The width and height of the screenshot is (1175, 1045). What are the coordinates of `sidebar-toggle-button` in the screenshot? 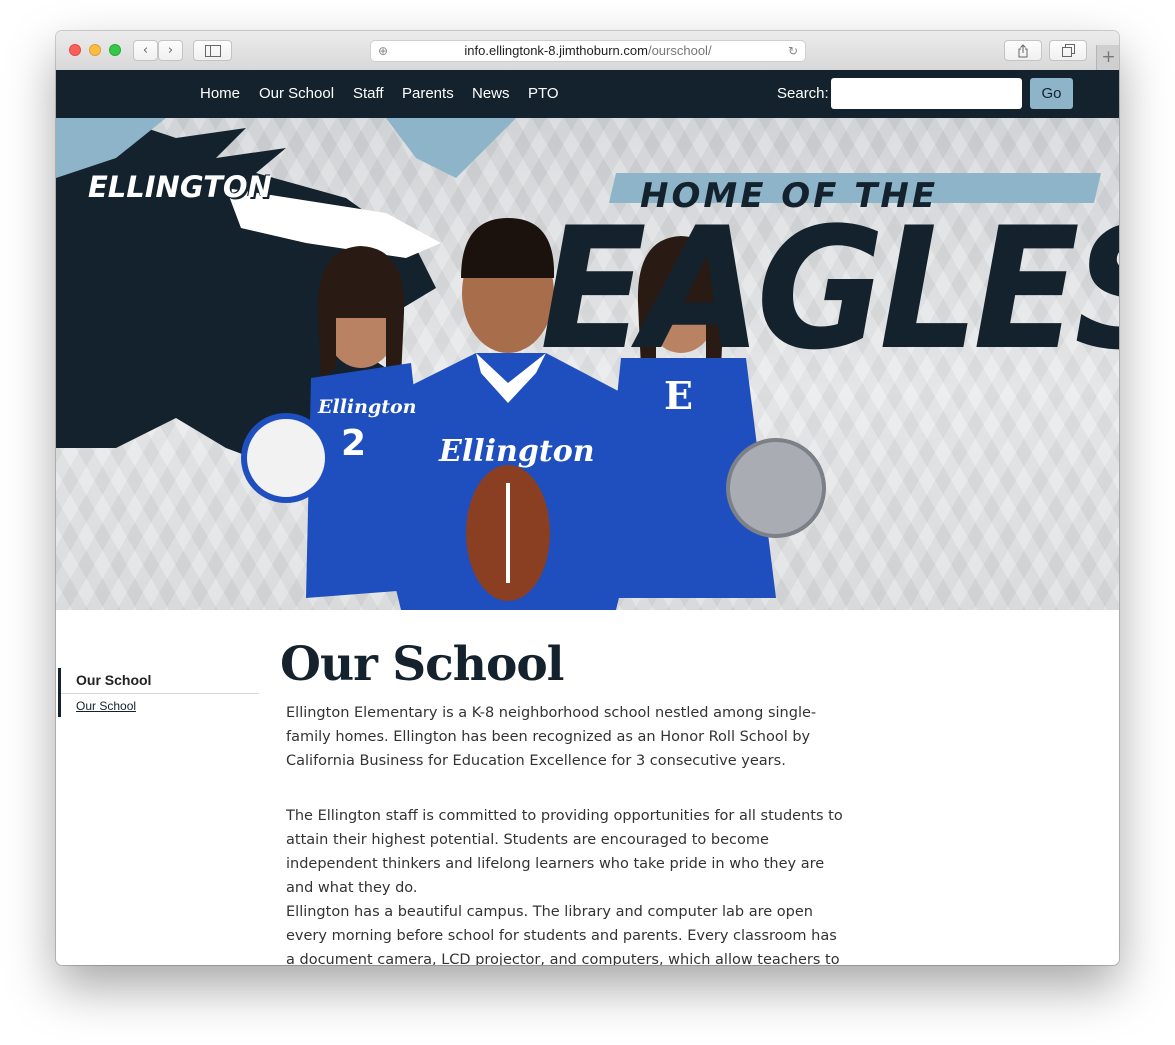 It's located at (212, 50).